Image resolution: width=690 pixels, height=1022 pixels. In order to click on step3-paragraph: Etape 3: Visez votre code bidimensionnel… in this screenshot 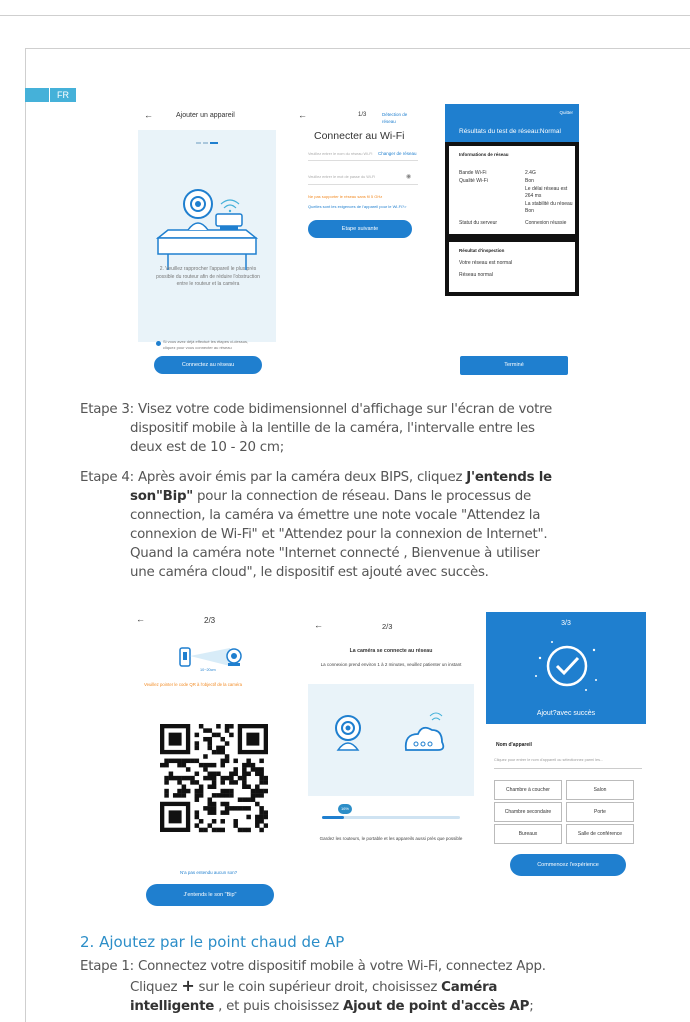, I will do `click(316, 428)`.